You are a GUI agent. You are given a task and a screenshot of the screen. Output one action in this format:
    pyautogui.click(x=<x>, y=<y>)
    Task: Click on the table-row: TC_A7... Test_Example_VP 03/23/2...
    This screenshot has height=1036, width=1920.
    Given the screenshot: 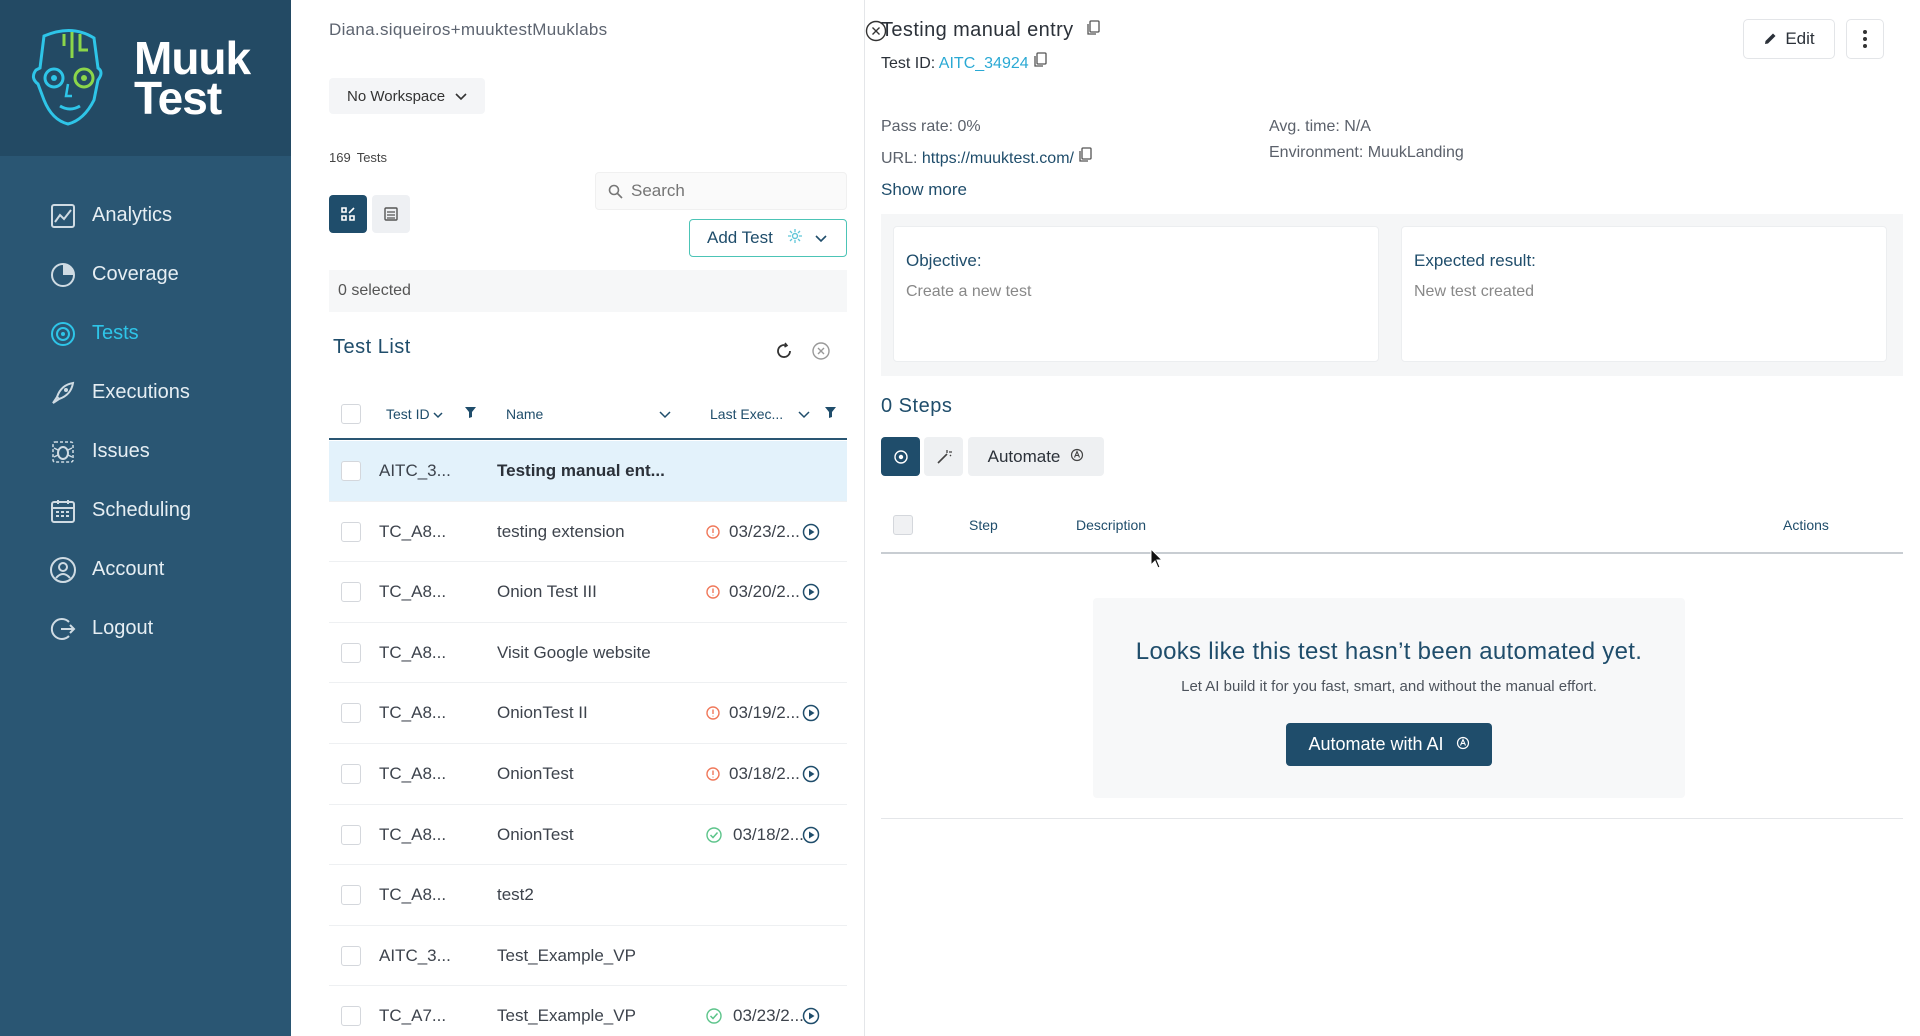 What is the action you would take?
    pyautogui.click(x=588, y=1011)
    